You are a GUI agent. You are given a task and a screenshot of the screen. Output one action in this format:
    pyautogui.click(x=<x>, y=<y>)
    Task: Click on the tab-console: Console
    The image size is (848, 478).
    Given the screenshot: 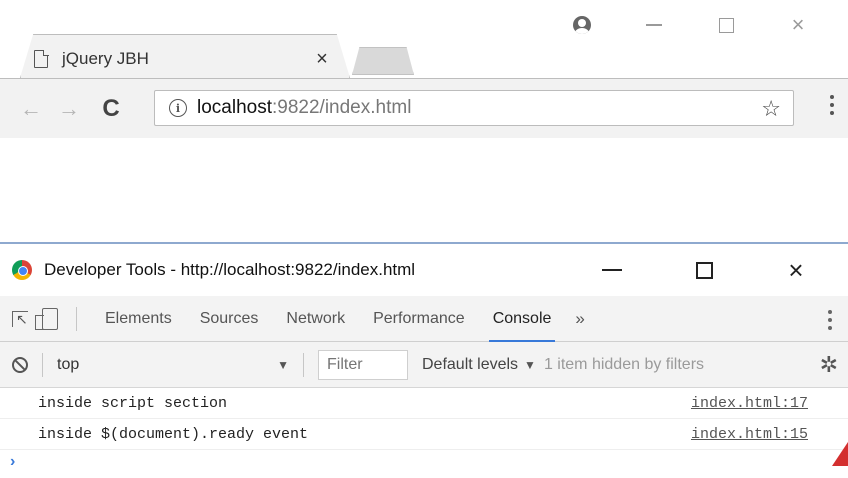 What is the action you would take?
    pyautogui.click(x=522, y=319)
    